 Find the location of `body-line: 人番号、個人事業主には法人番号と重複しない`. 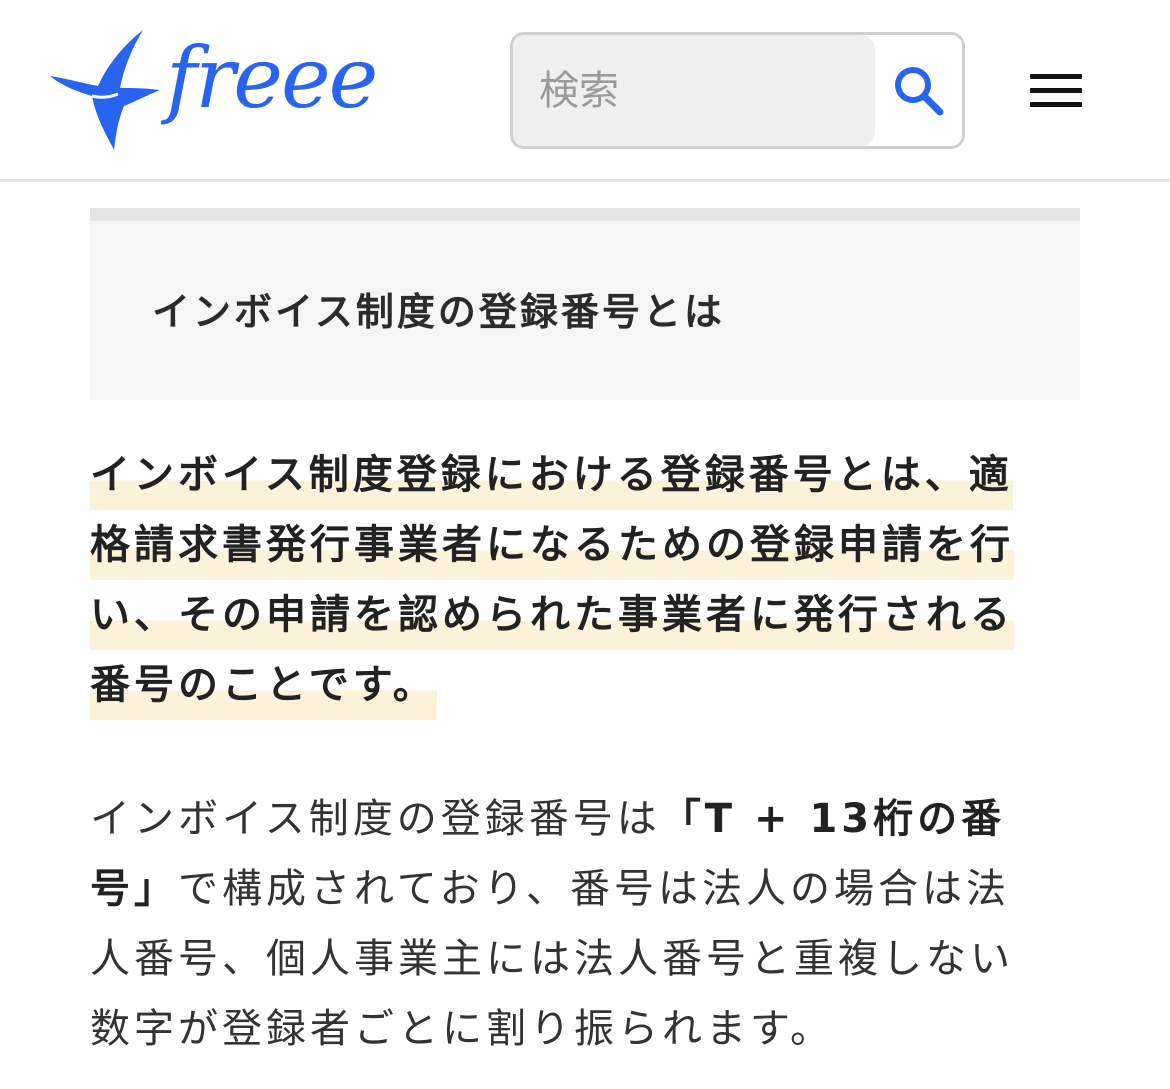

body-line: 人番号、個人事業主には法人番号と重複しない is located at coordinates (552, 959).